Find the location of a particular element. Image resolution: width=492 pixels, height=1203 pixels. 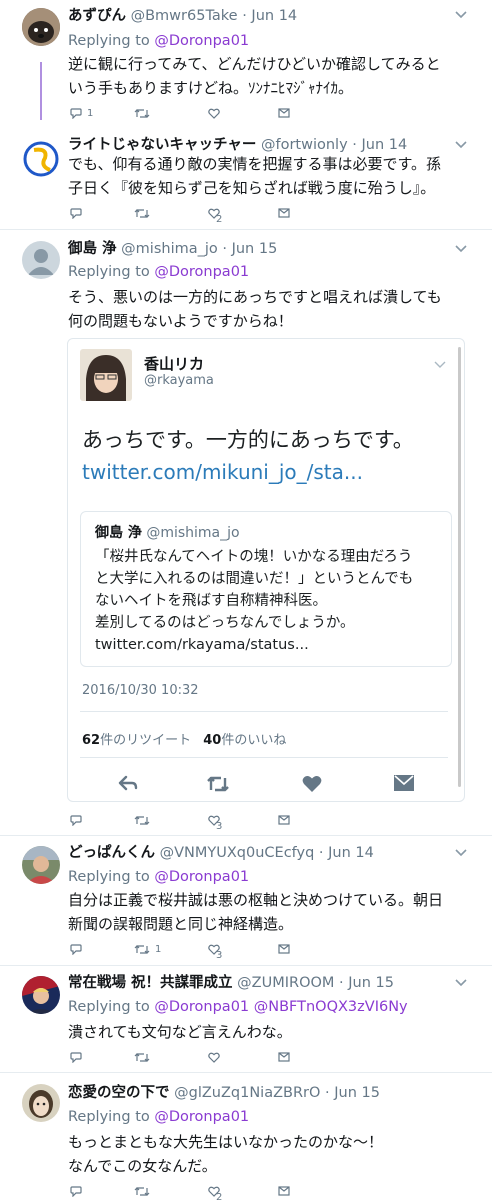

tweet-actions: 2 is located at coordinates (260, 216).